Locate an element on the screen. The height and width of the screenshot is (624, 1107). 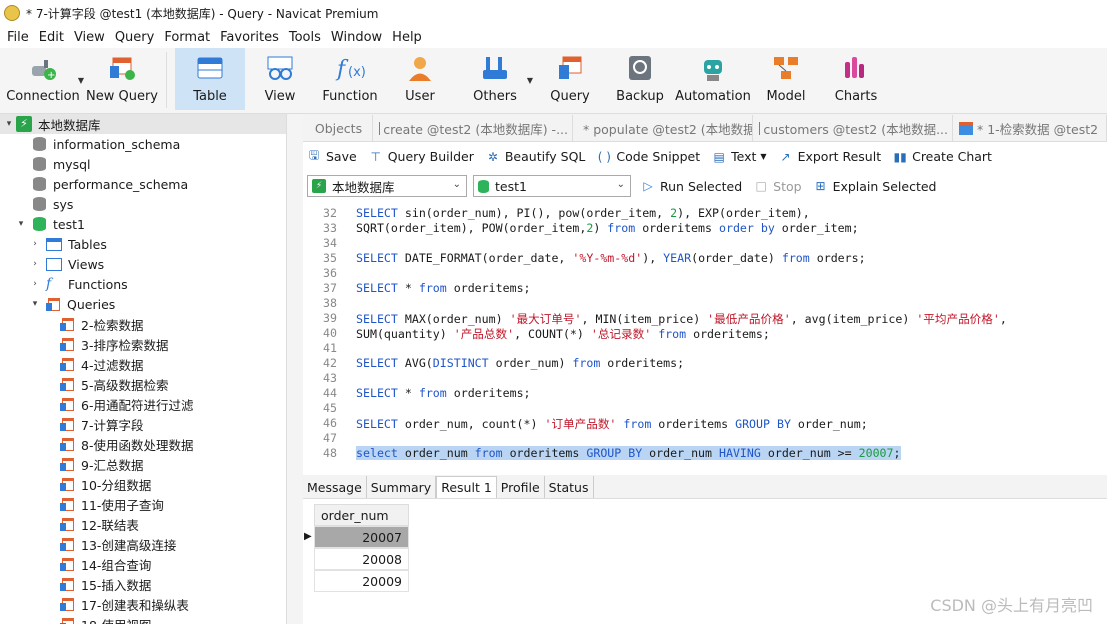
tree-group-queries: ▾ Queries is located at coordinates (143, 304).